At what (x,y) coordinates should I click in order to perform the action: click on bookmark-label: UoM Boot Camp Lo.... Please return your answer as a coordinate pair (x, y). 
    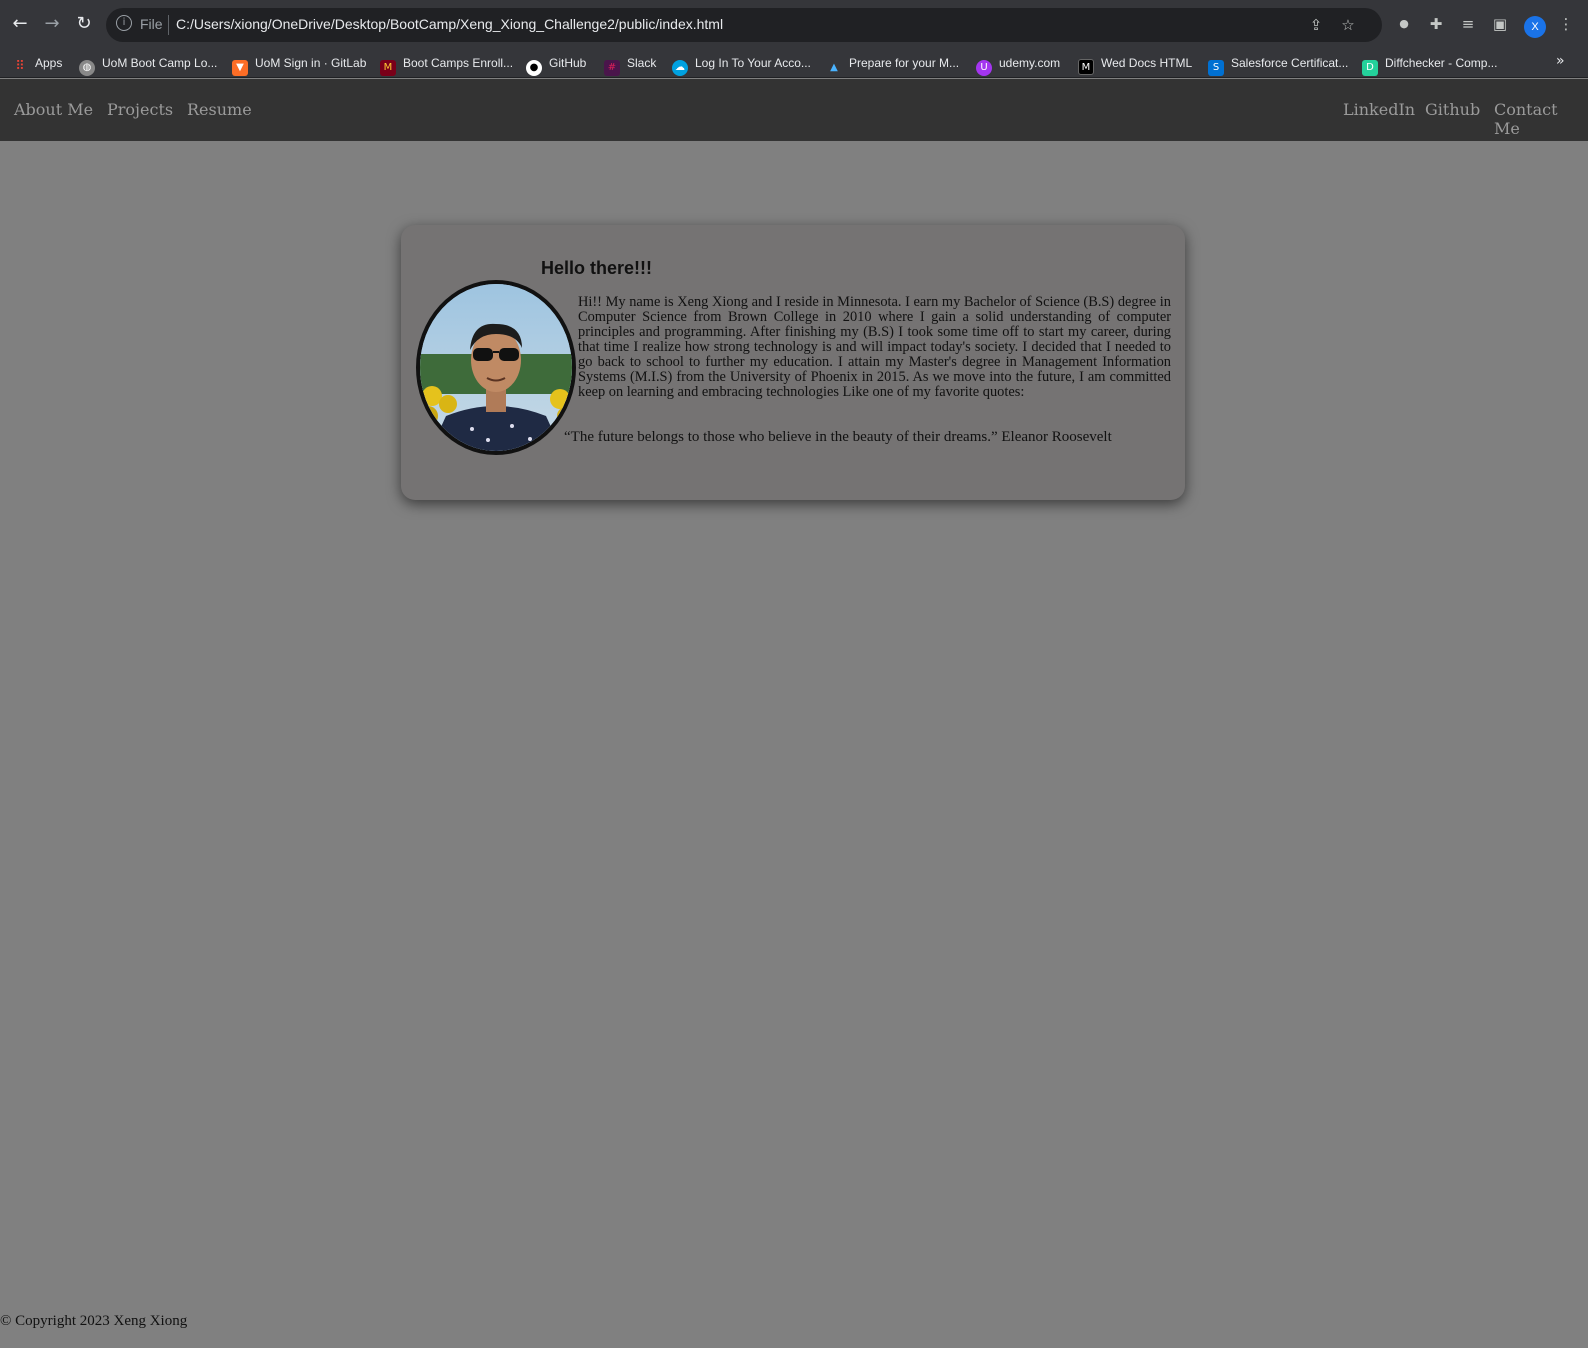
    Looking at the image, I should click on (160, 63).